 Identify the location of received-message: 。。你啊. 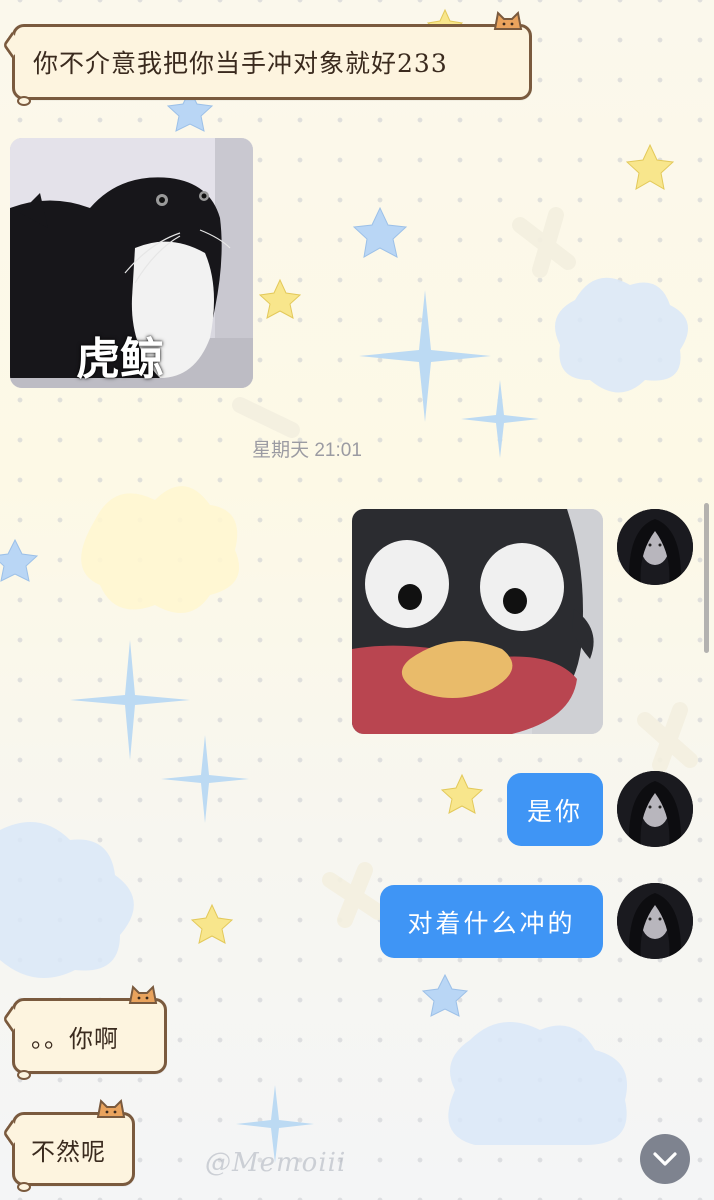
(84, 1032).